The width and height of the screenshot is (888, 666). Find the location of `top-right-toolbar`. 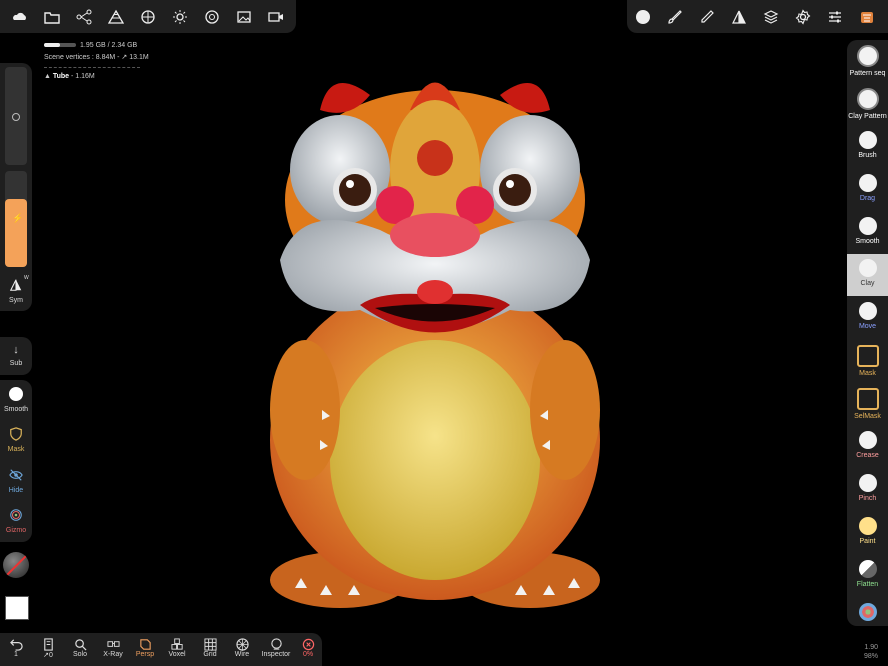

top-right-toolbar is located at coordinates (757, 16).